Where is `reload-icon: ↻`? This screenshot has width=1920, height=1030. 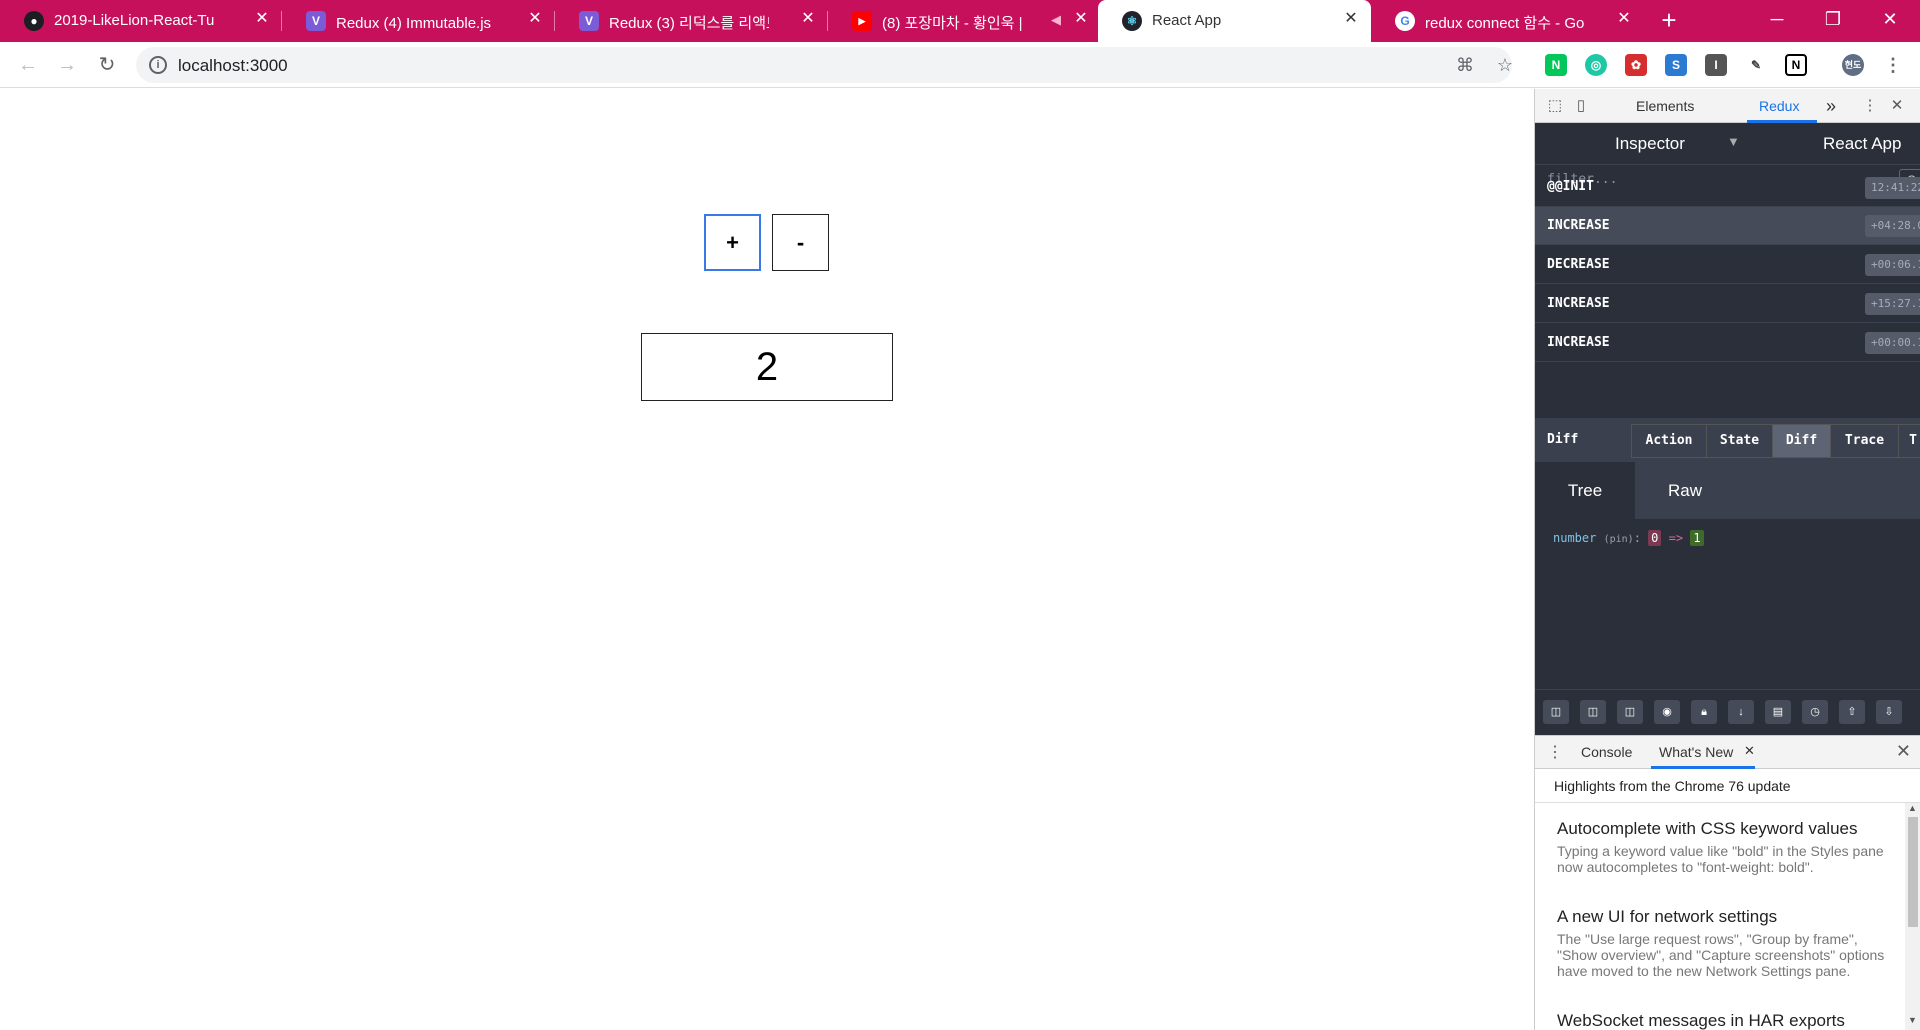 reload-icon: ↻ is located at coordinates (107, 65).